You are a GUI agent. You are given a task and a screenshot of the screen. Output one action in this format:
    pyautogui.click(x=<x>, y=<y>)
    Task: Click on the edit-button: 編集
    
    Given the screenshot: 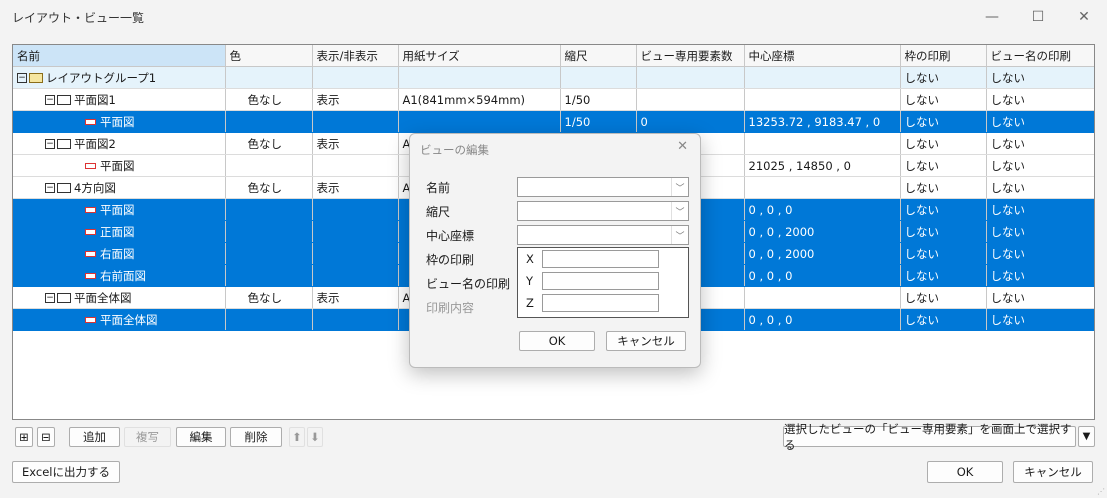 What is the action you would take?
    pyautogui.click(x=201, y=437)
    